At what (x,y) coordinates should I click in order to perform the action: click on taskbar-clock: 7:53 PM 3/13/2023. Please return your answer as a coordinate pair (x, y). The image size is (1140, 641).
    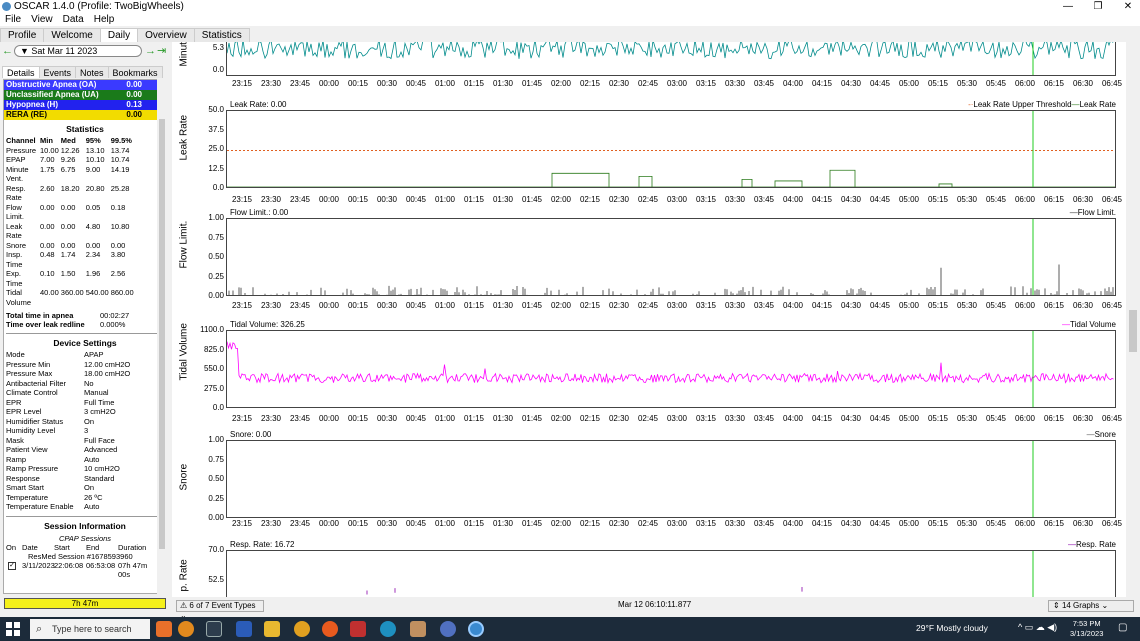
    Looking at the image, I should click on (1086, 629).